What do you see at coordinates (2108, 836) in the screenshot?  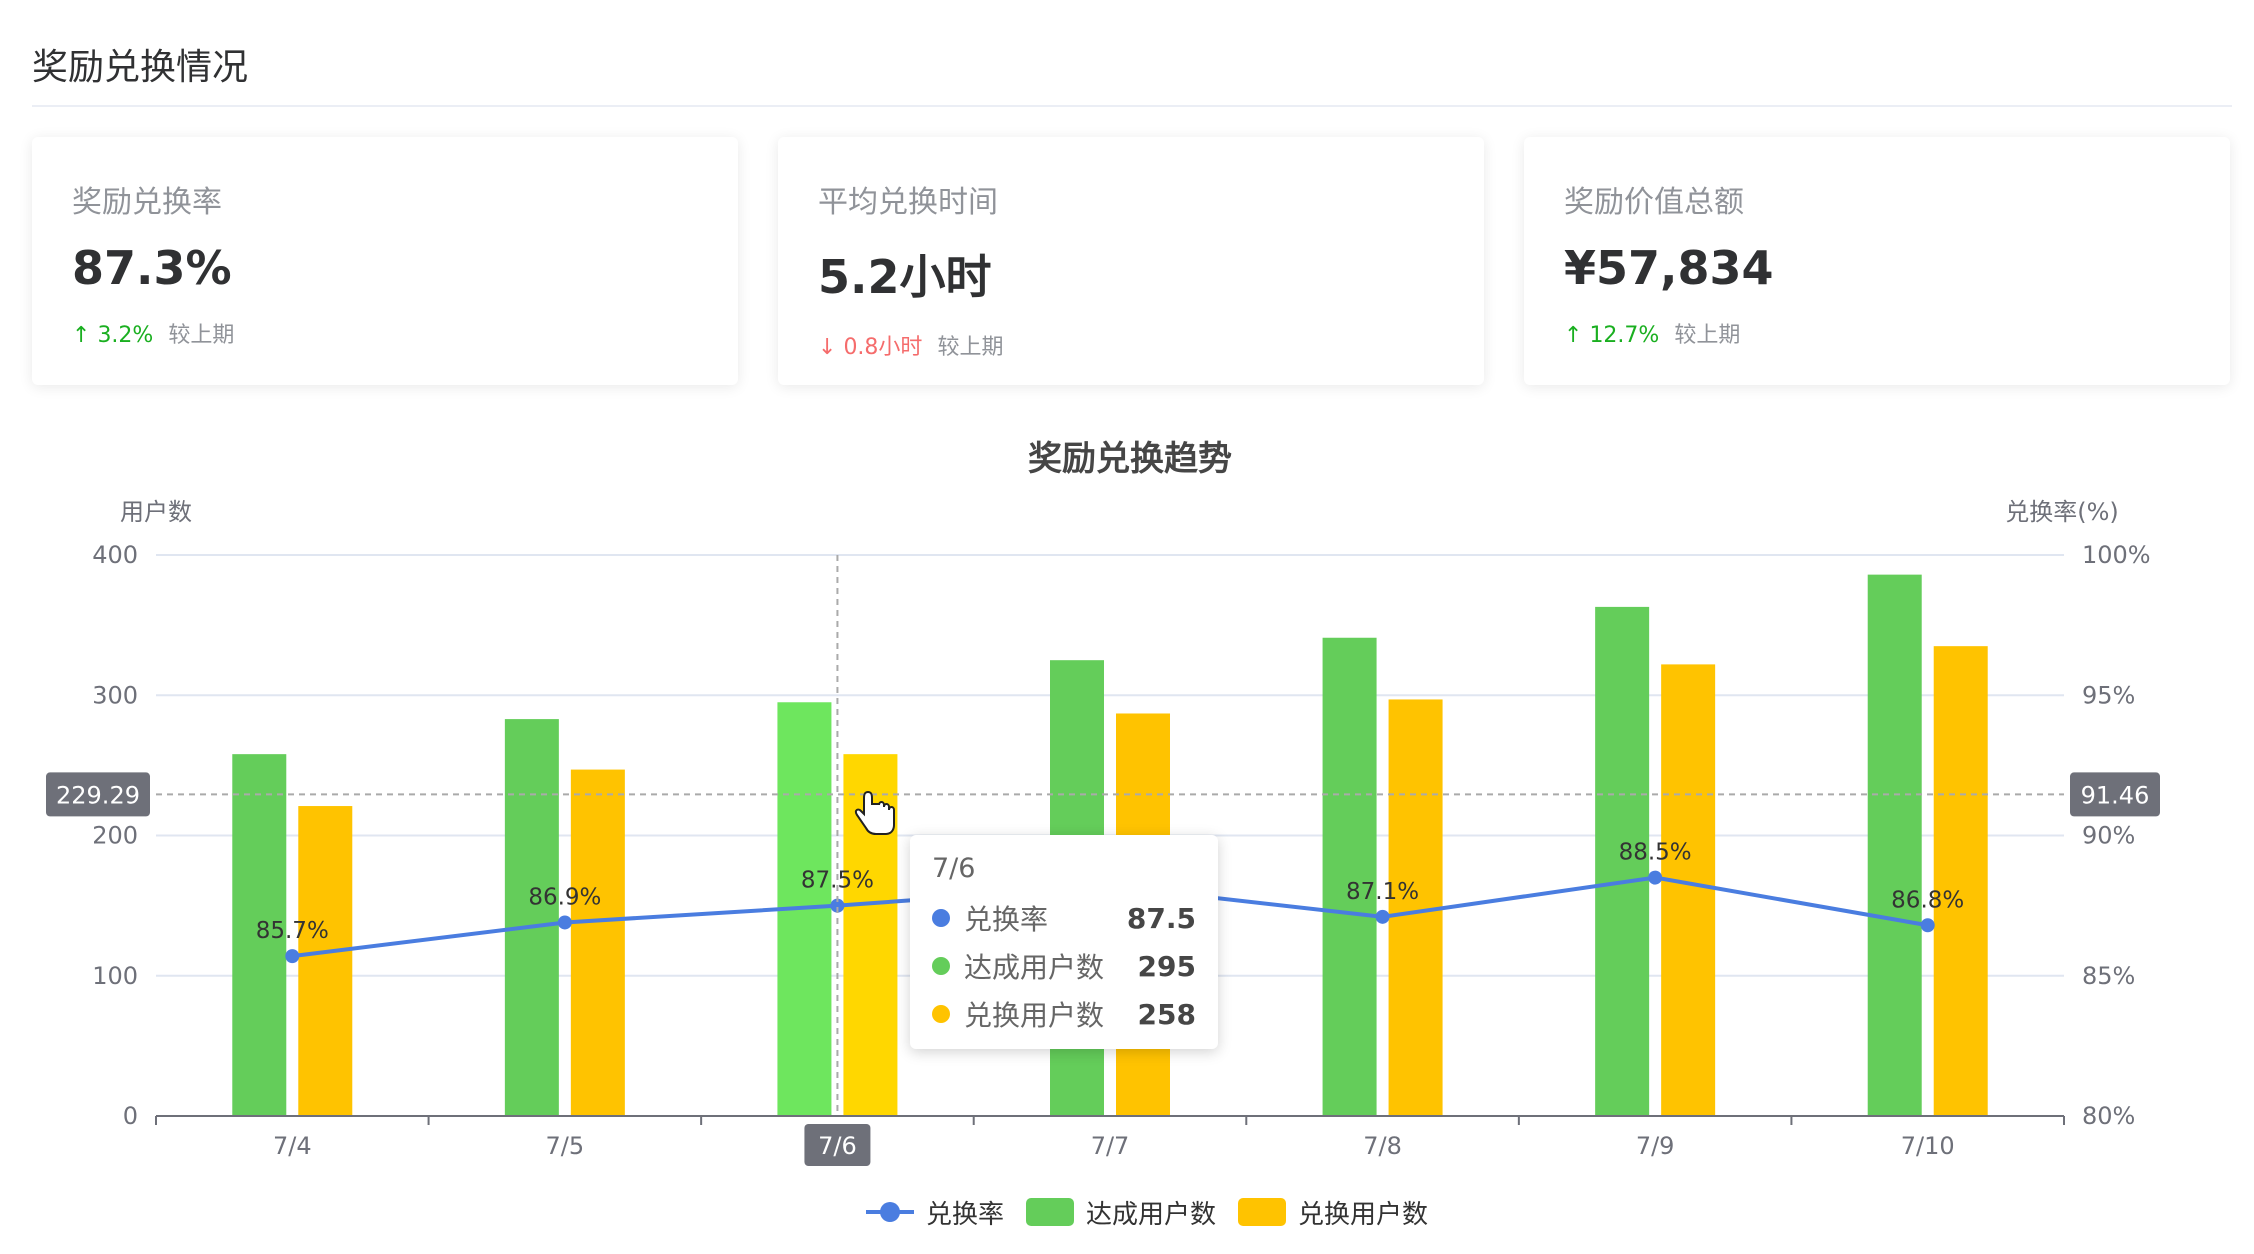 I see `y-right-tick-label: 90%` at bounding box center [2108, 836].